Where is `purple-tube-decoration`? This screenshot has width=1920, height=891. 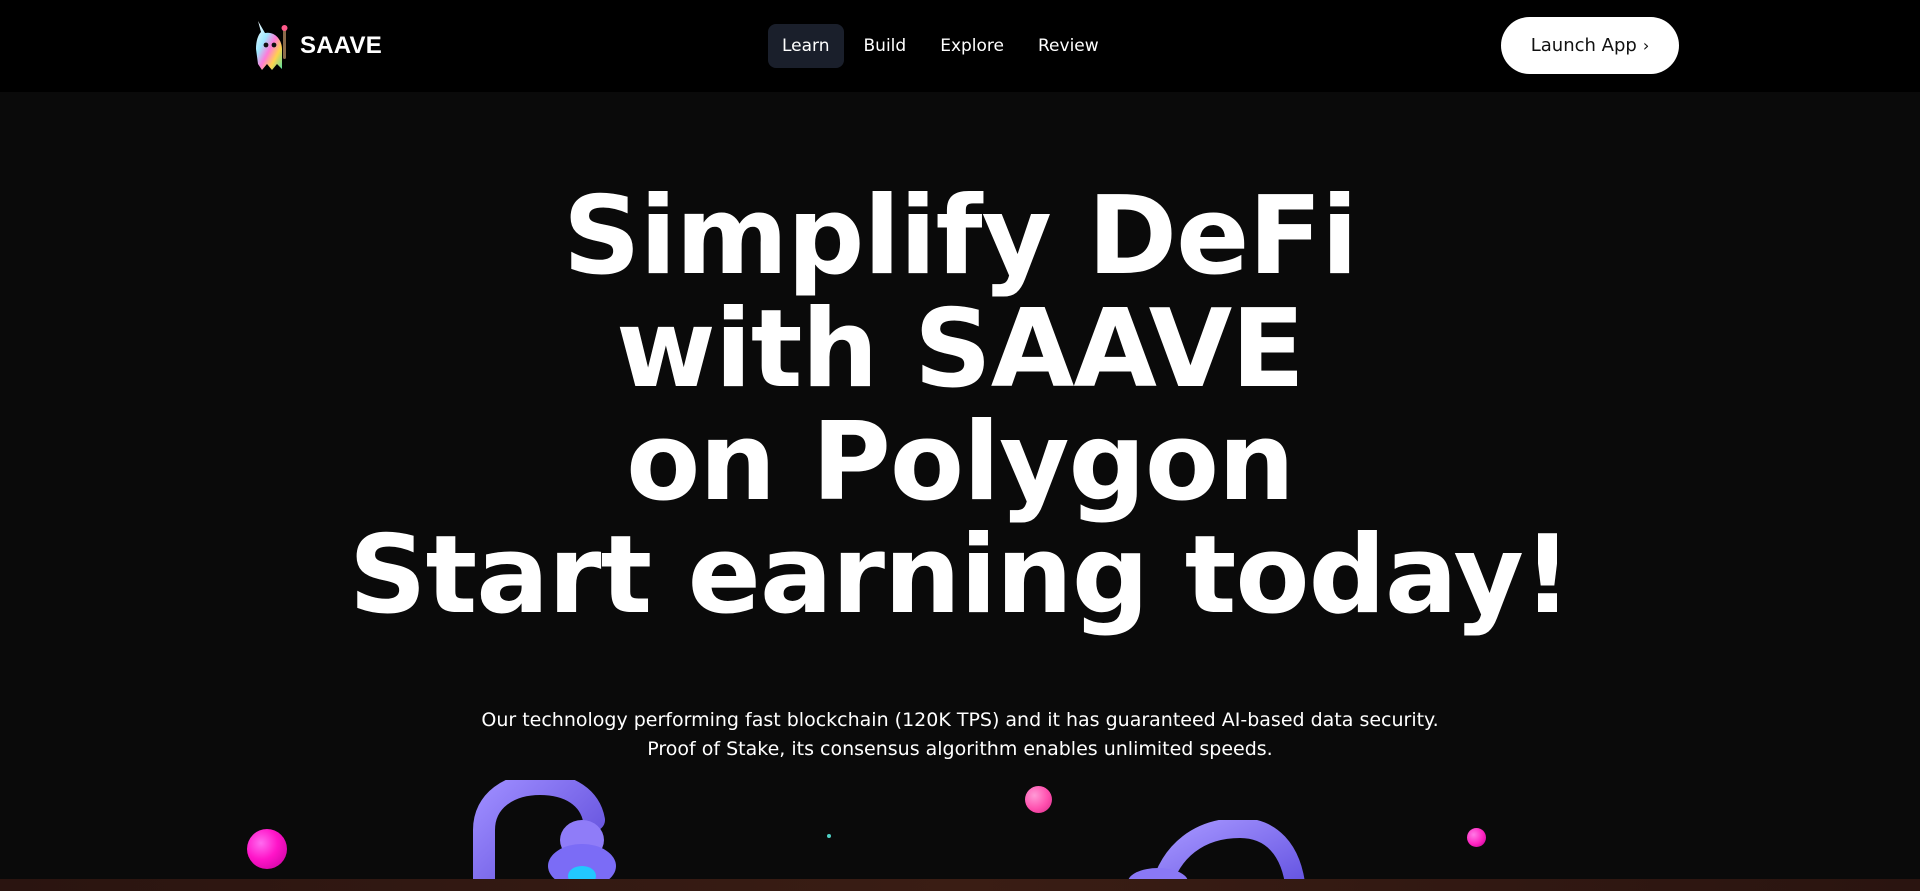
purple-tube-decoration is located at coordinates (544, 835).